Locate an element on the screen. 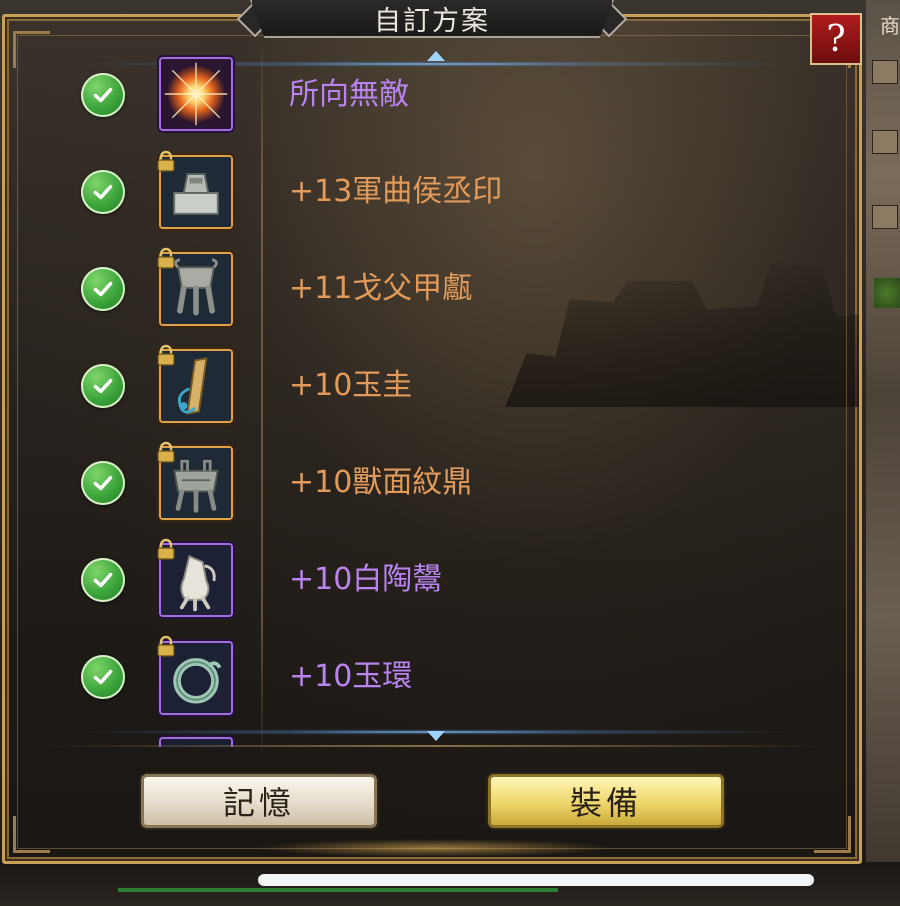  remember-button: 記憶 is located at coordinates (259, 801).